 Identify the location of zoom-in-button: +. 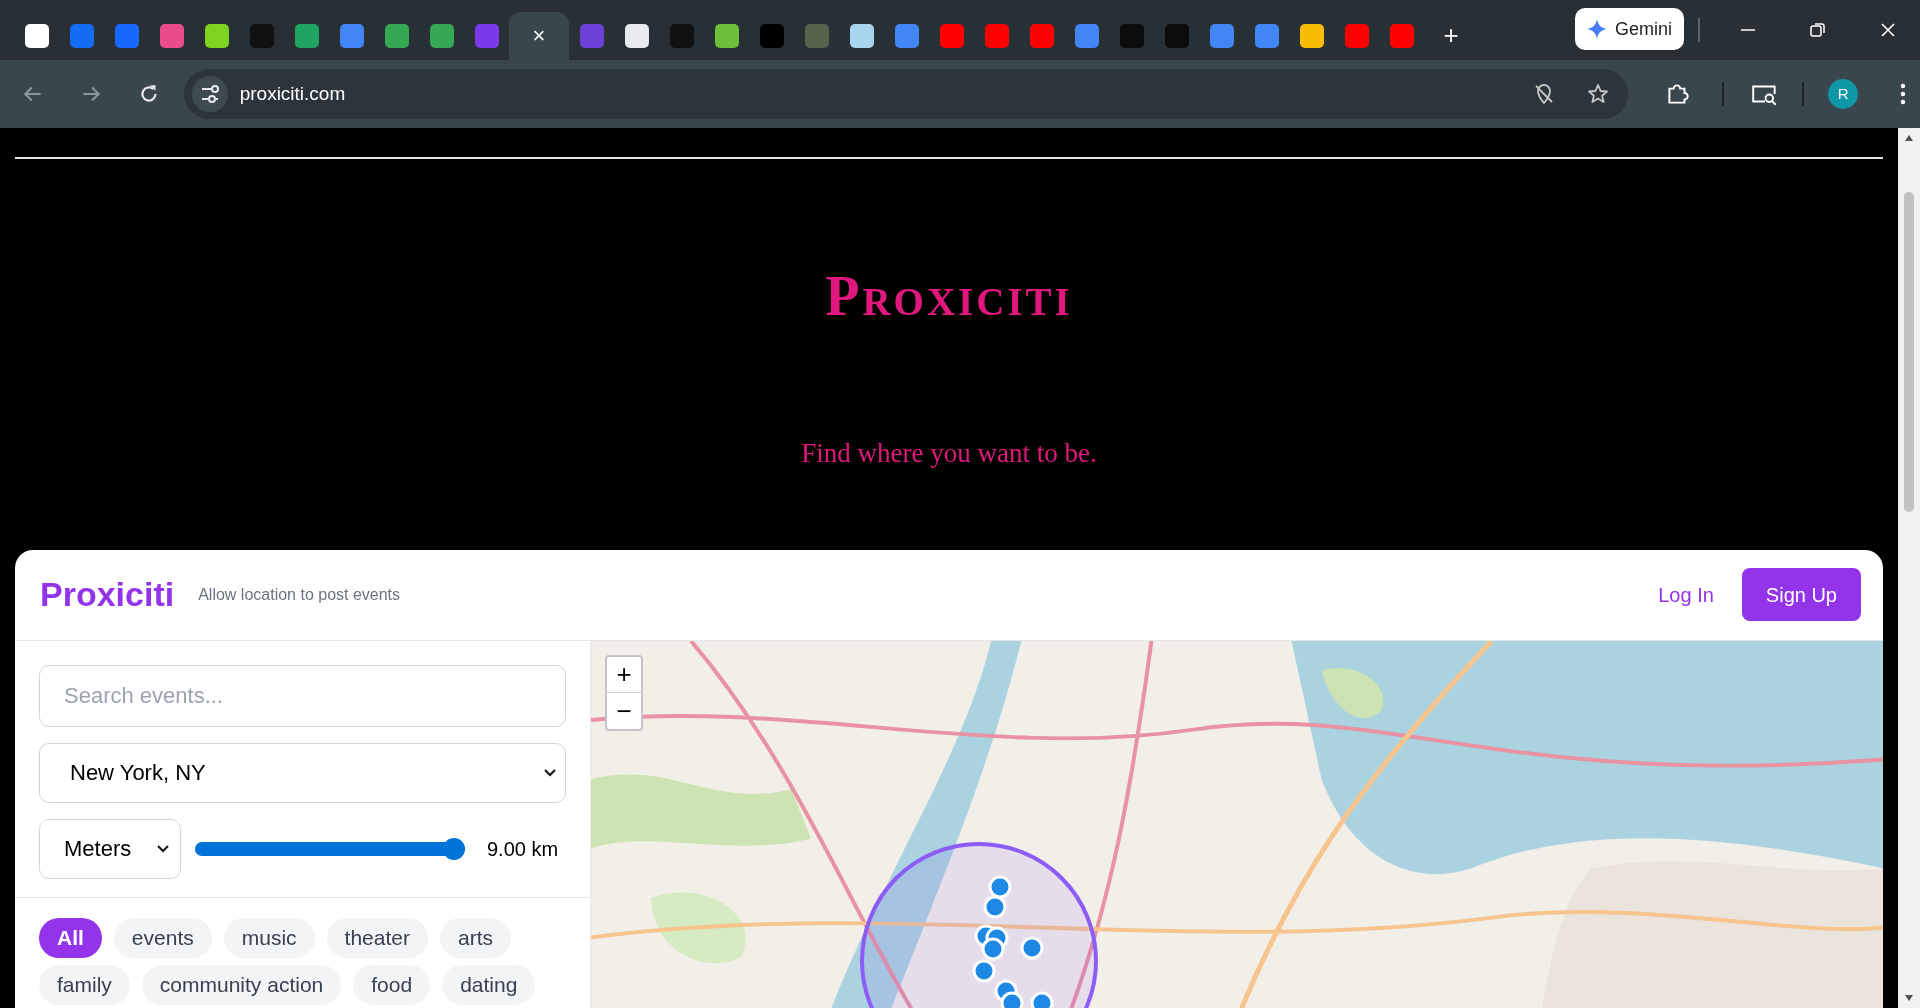
(624, 674).